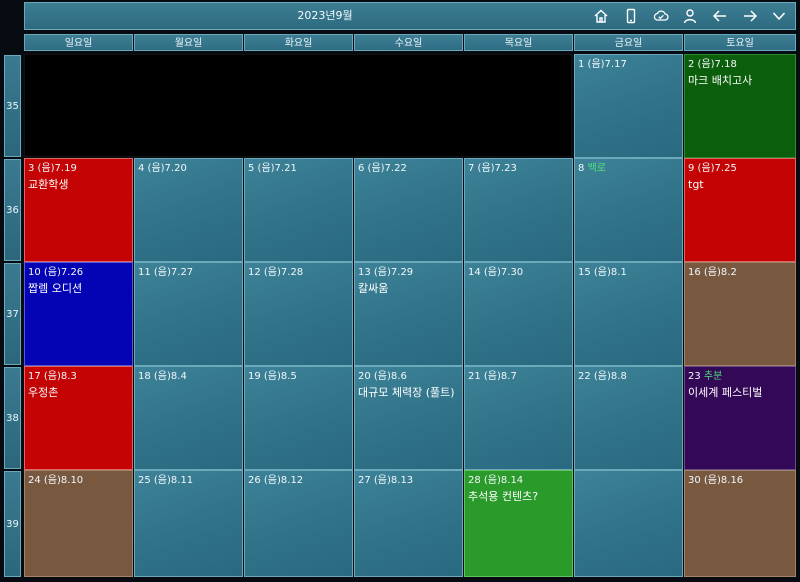 The width and height of the screenshot is (800, 582). What do you see at coordinates (712, 168) in the screenshot?
I see `day-date: 9 (음)7.25` at bounding box center [712, 168].